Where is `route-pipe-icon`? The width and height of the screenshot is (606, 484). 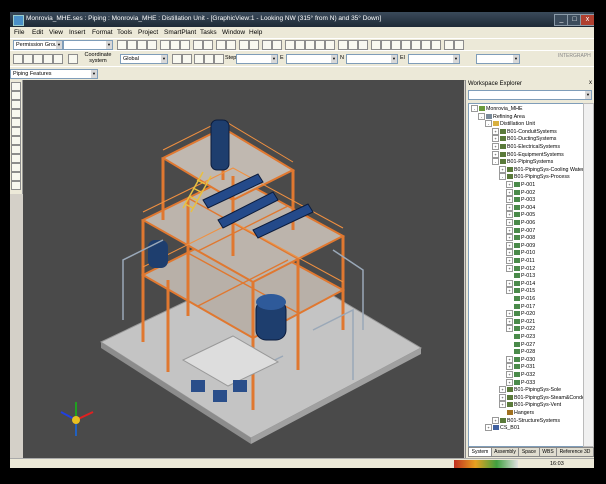
route-pipe-icon is located at coordinates (16, 95).